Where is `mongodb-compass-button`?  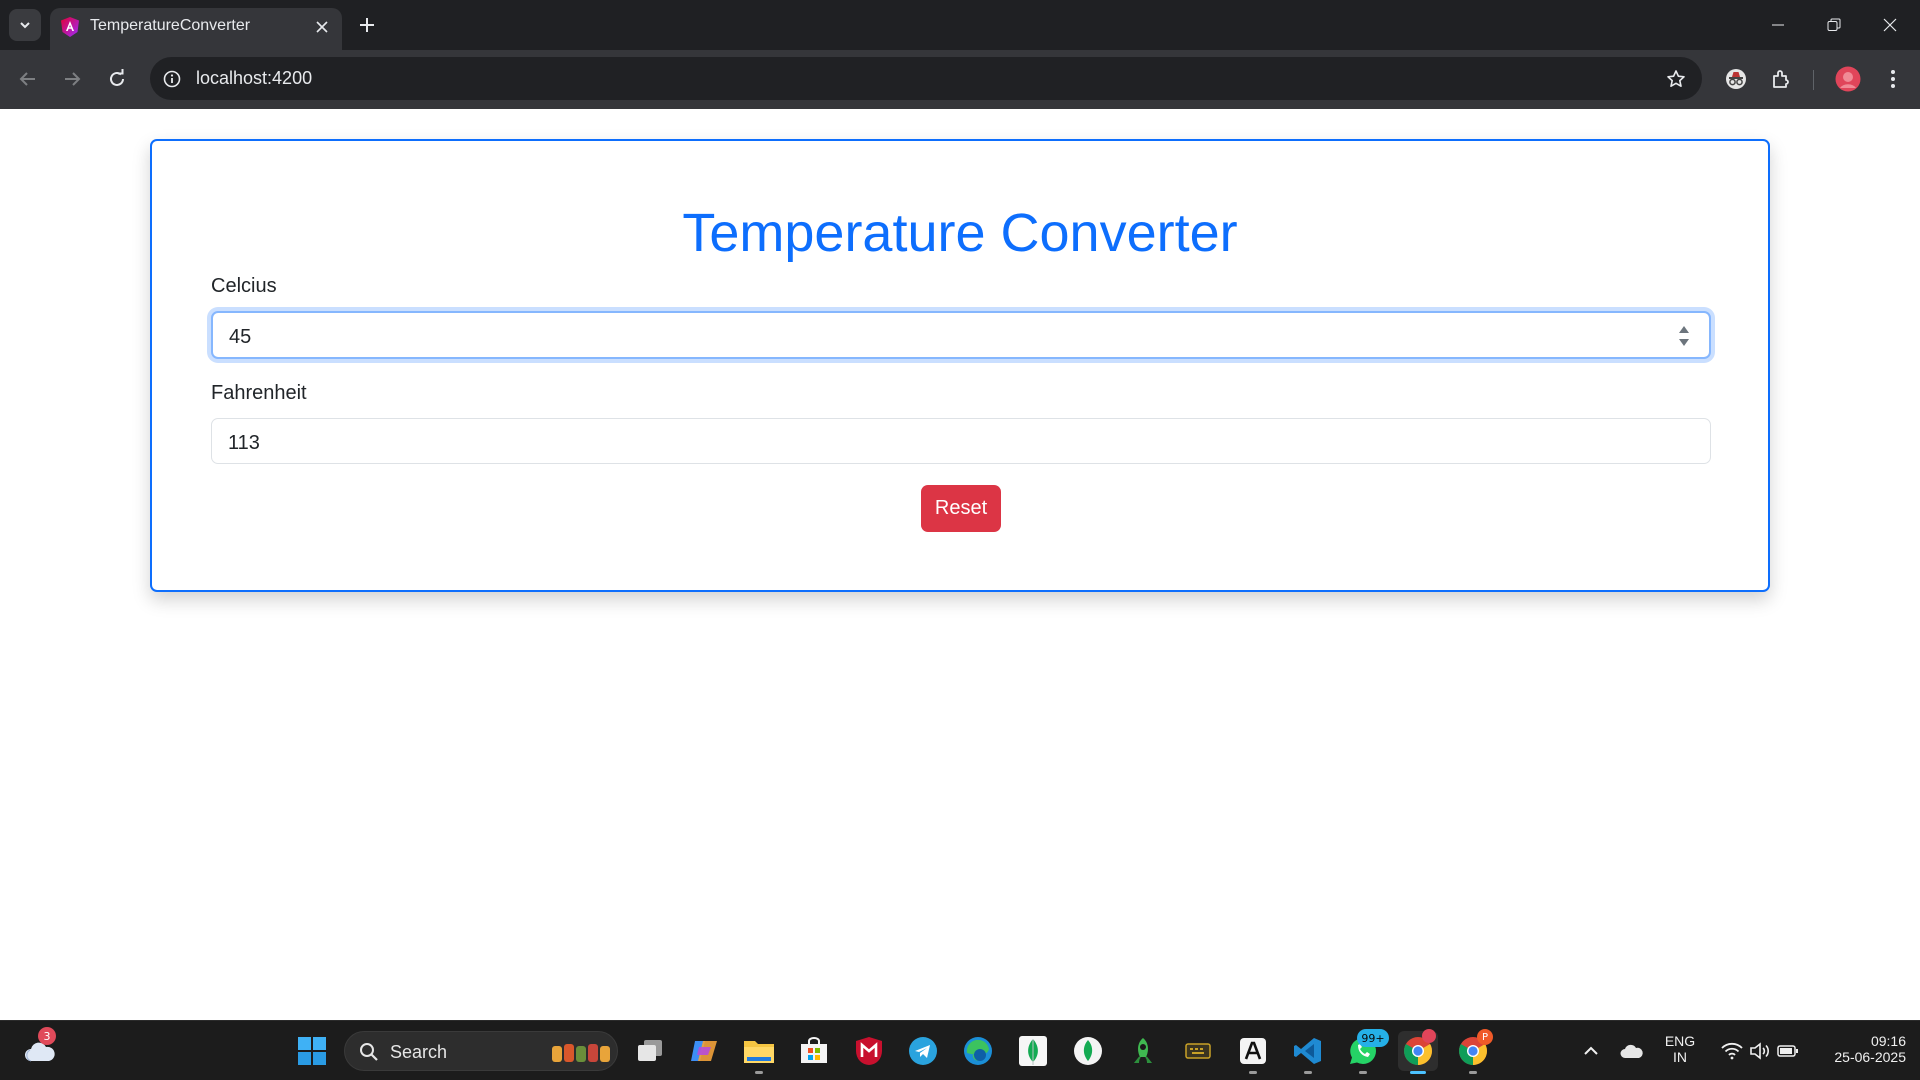
mongodb-compass-button is located at coordinates (1033, 1051).